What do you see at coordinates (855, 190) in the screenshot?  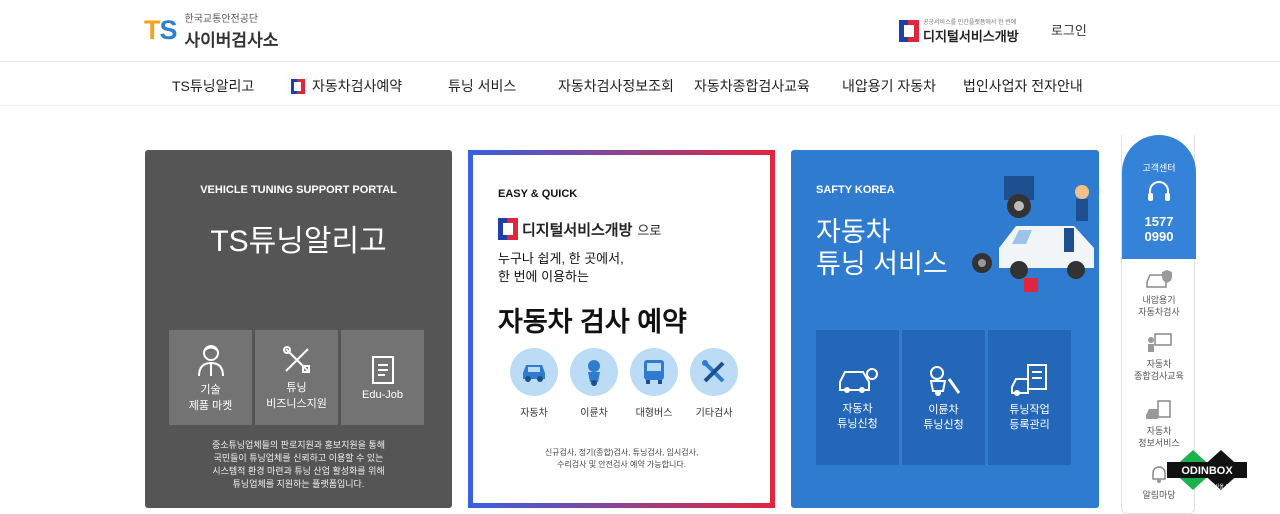 I see `panel-label: SAFTY KOREA` at bounding box center [855, 190].